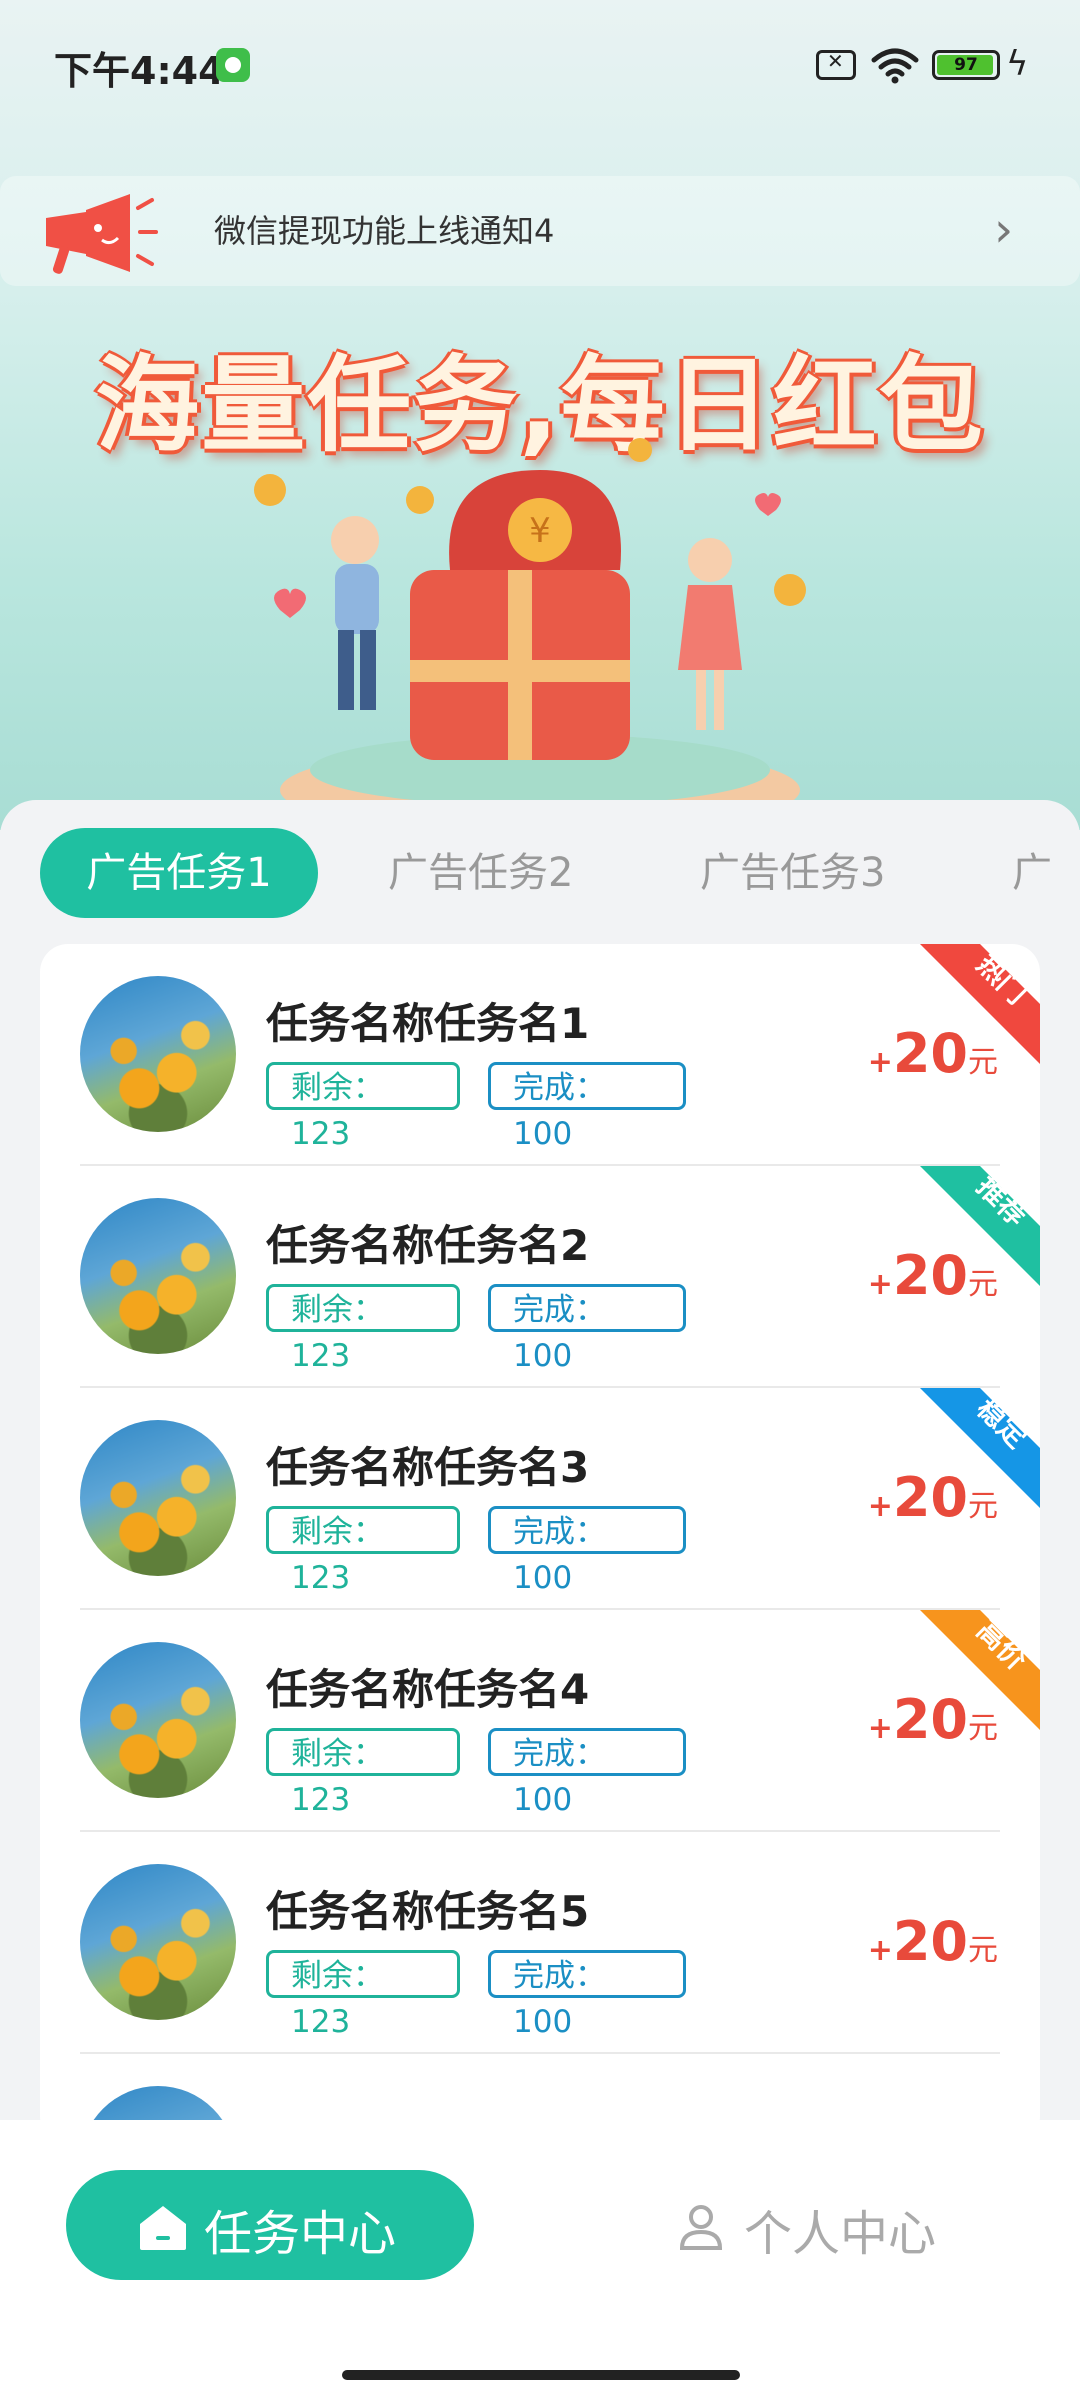 The height and width of the screenshot is (2400, 1080). Describe the element at coordinates (836, 64) in the screenshot. I see `no-sim-icon` at that location.